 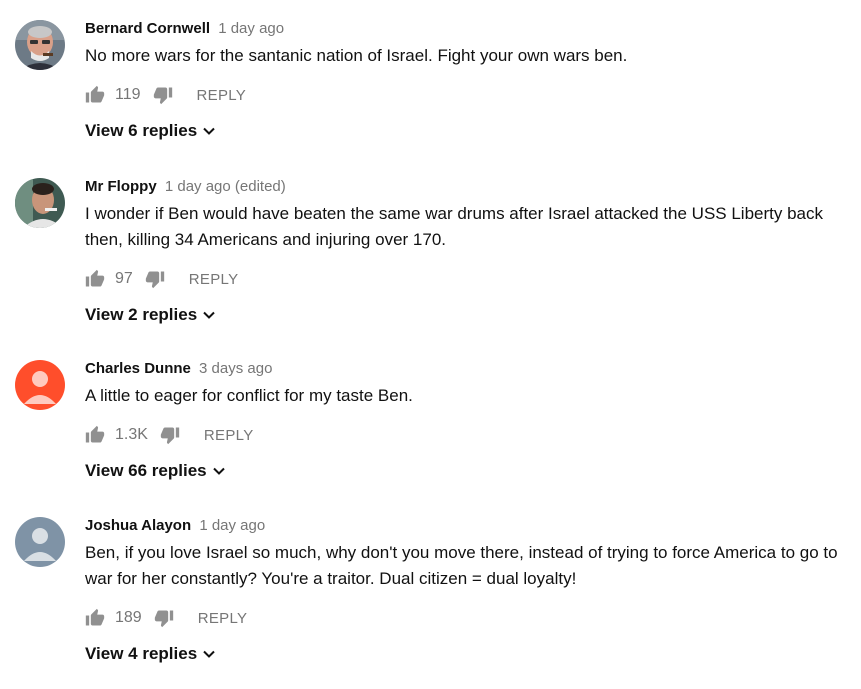 What do you see at coordinates (131, 434) in the screenshot?
I see `like-count: 1.3K` at bounding box center [131, 434].